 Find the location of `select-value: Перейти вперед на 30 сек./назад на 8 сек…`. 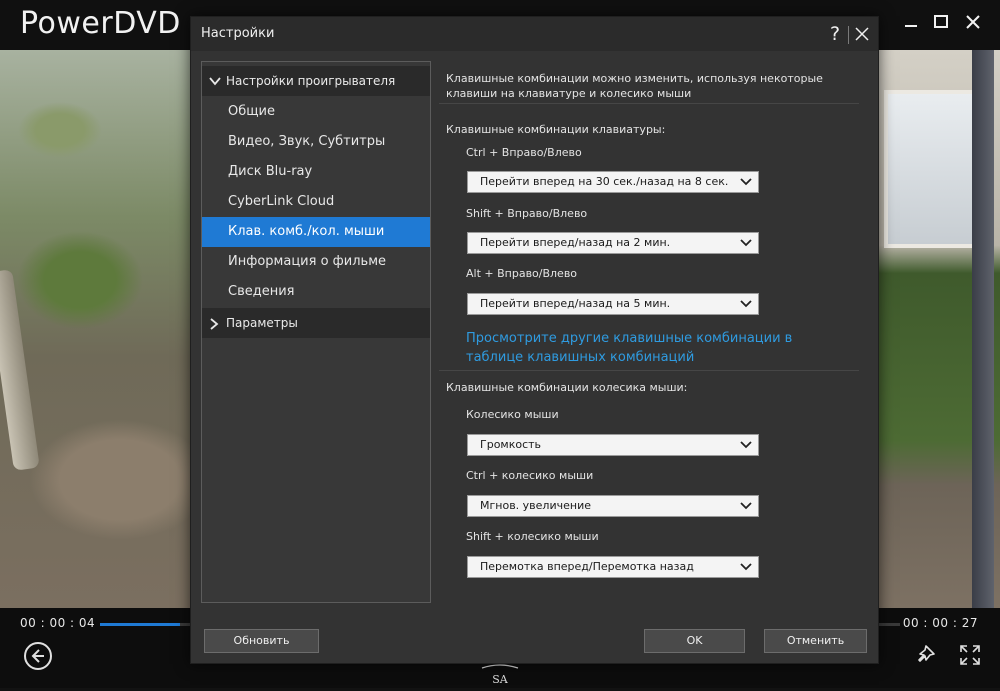

select-value: Перейти вперед на 30 сек./назад на 8 сек… is located at coordinates (604, 181).